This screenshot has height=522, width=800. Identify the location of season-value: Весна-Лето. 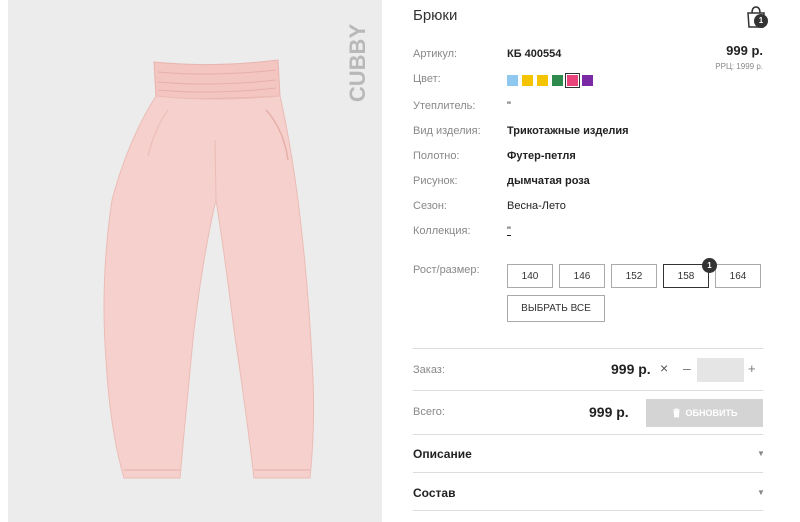
(536, 206).